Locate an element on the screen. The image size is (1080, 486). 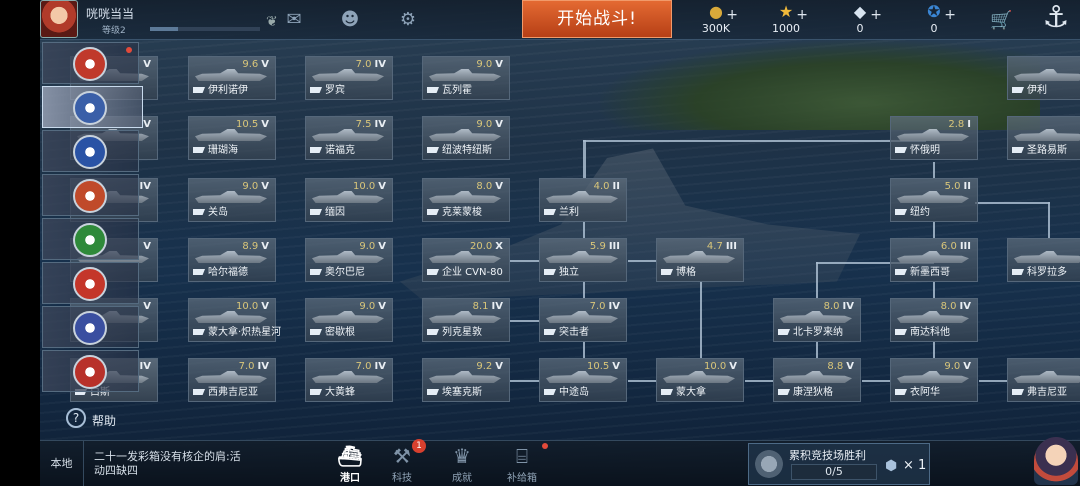
ship-card: 8.0 V 克莱蒙梭 is located at coordinates (466, 200).